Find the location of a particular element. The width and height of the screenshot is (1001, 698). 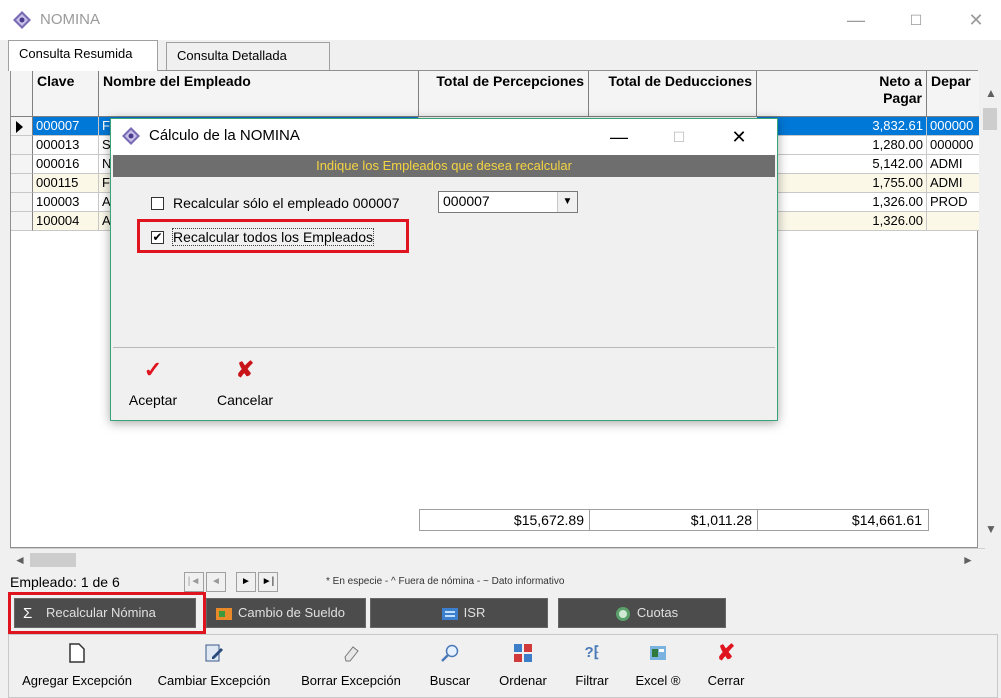

excel-icon is located at coordinates (658, 653).